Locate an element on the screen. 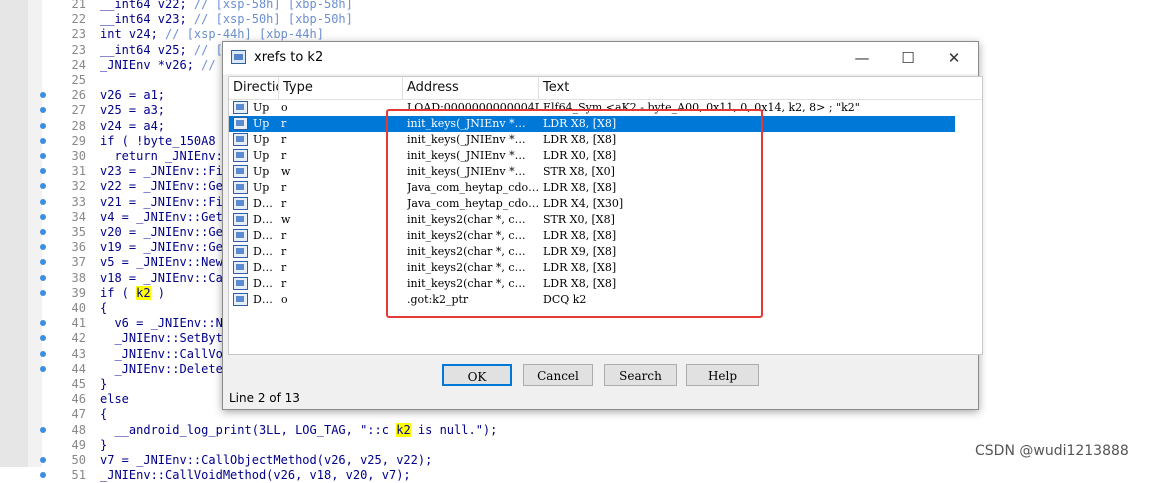 The width and height of the screenshot is (1159, 483). dialog-titlebar: xrefs to k2 — ☐ ✕ is located at coordinates (600, 58).